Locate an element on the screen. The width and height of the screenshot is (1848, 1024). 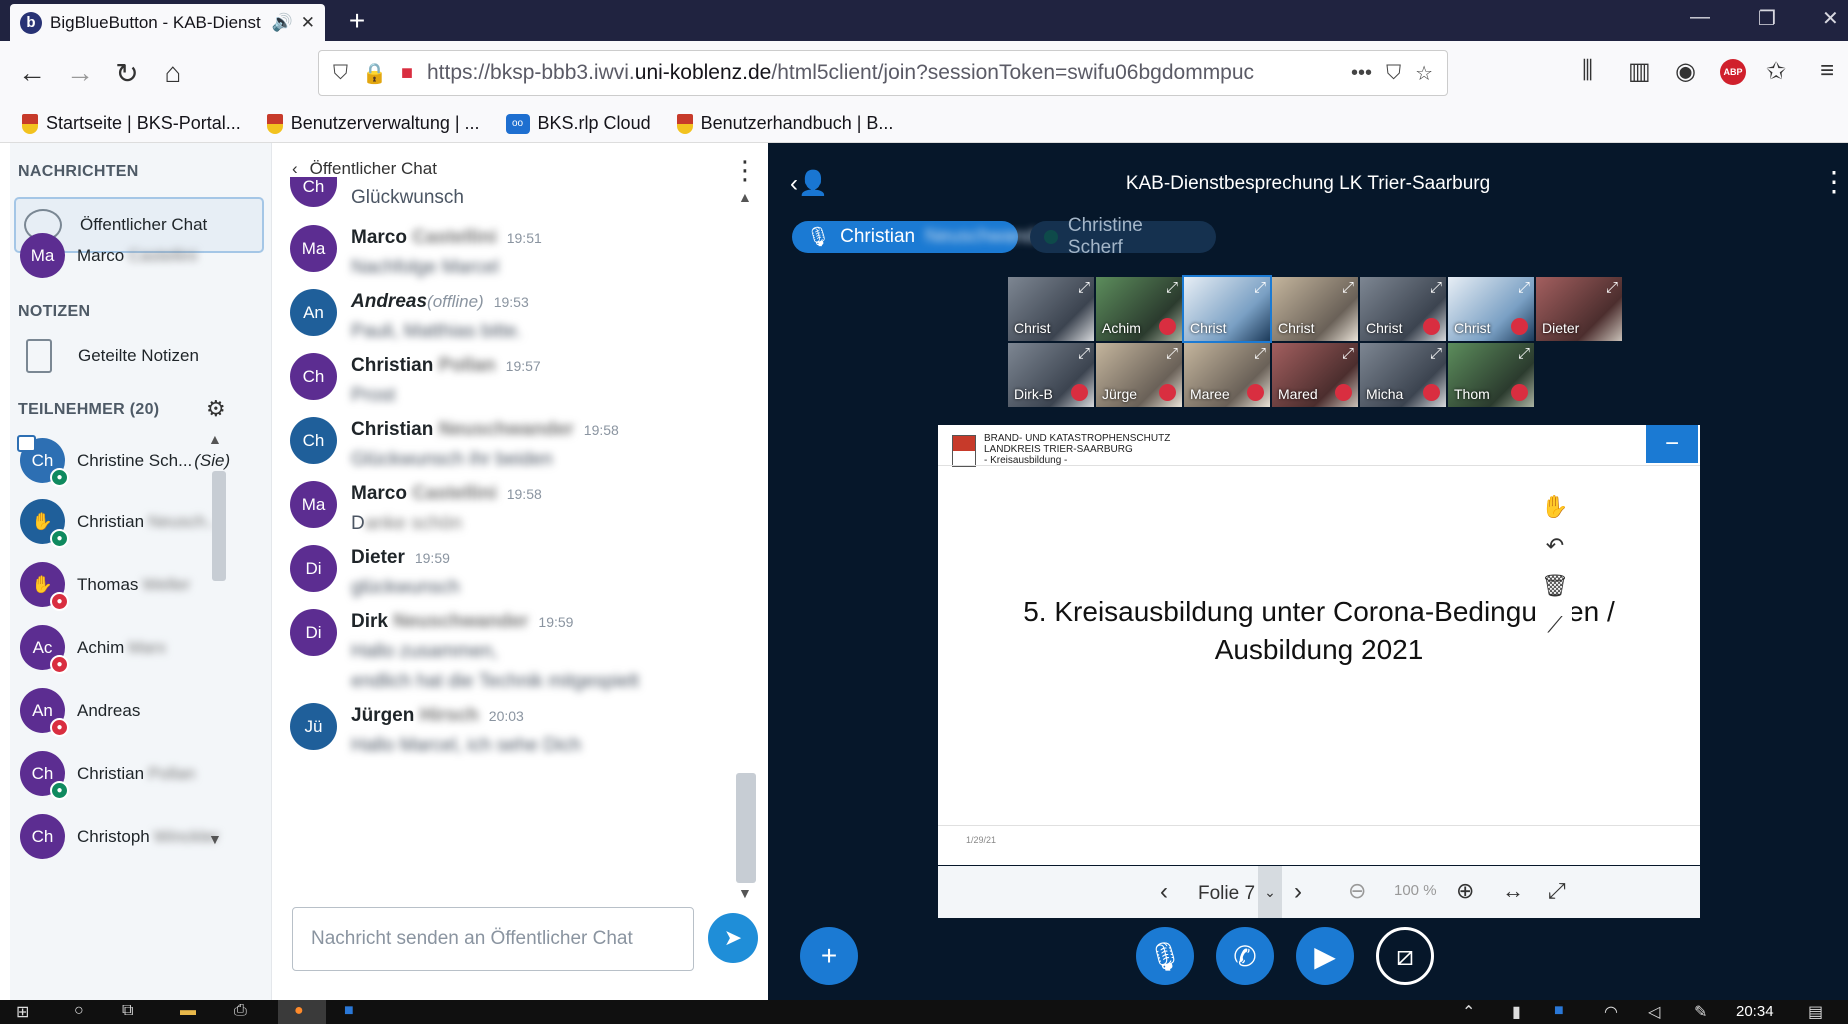
webcam-tile: ⤢ Micha is located at coordinates (1403, 375).